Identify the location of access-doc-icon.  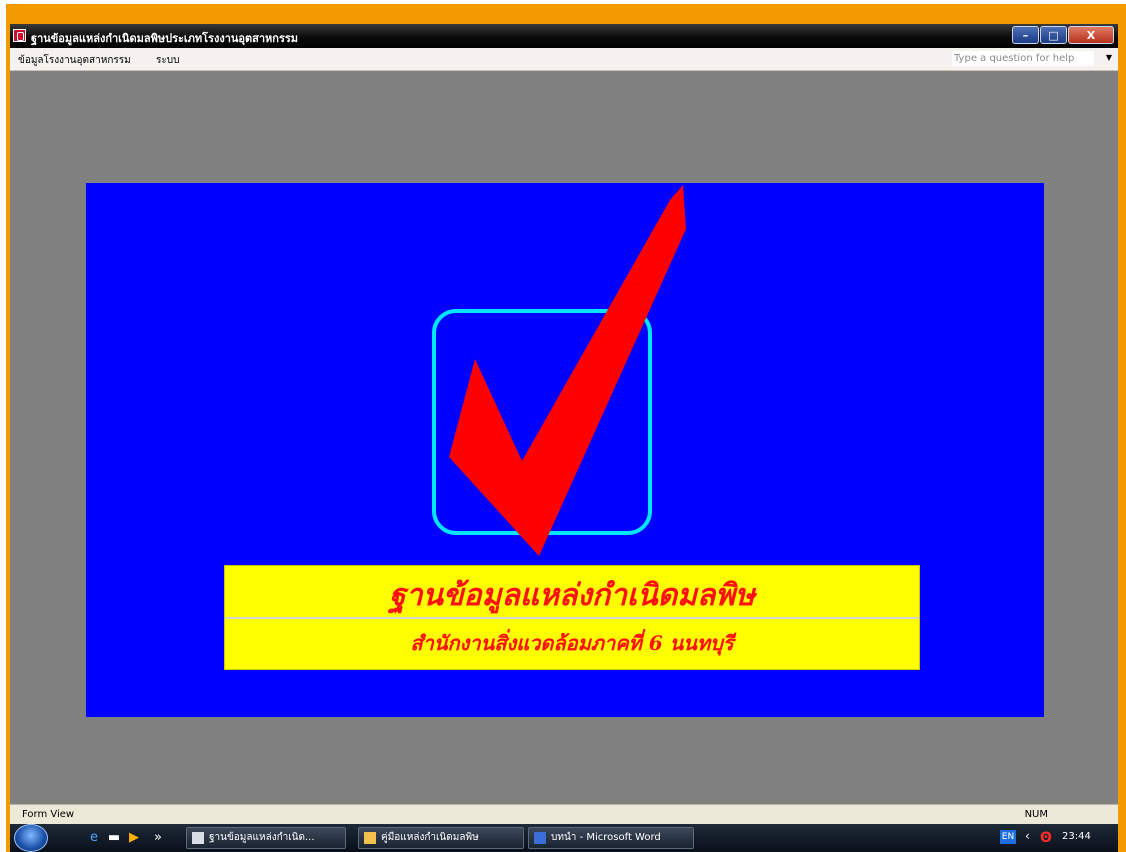
(198, 838).